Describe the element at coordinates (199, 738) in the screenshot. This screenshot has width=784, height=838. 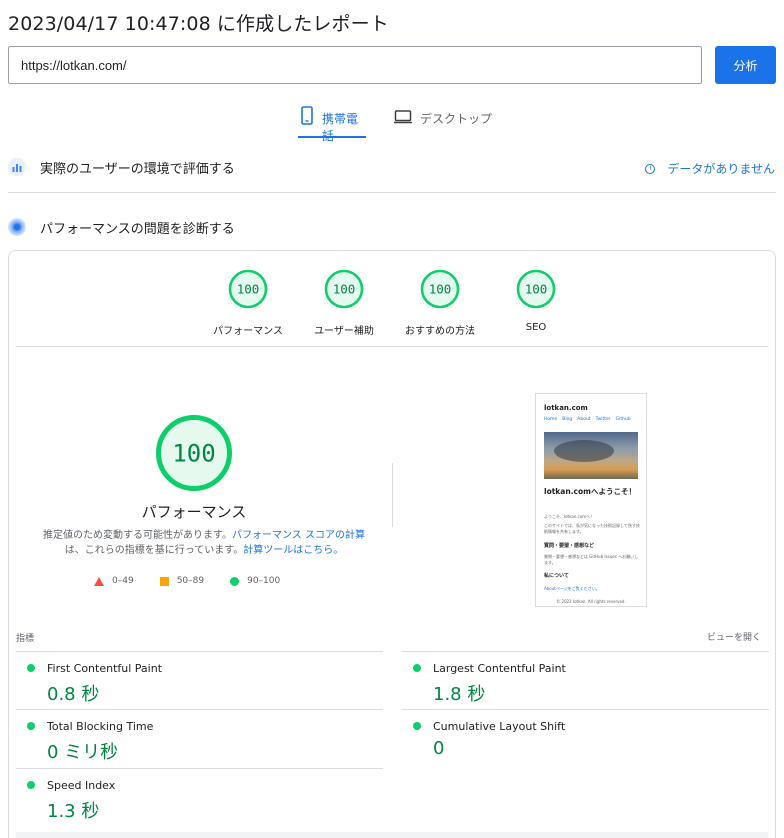
I see `metric-tbt: Total Blocking Time 0 ミリ秒` at that location.